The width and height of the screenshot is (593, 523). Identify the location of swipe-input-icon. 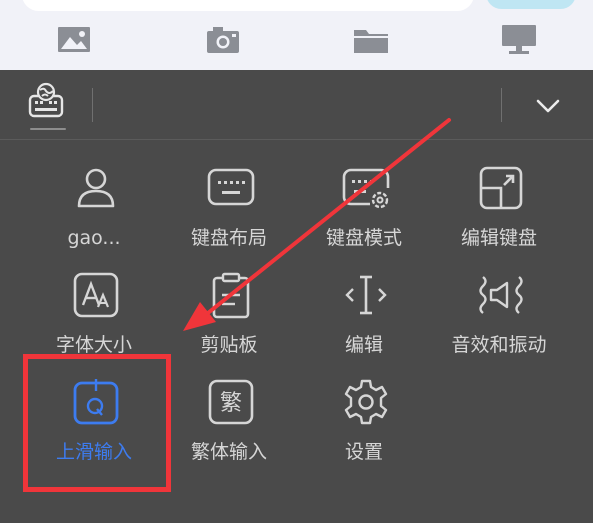
(96, 402).